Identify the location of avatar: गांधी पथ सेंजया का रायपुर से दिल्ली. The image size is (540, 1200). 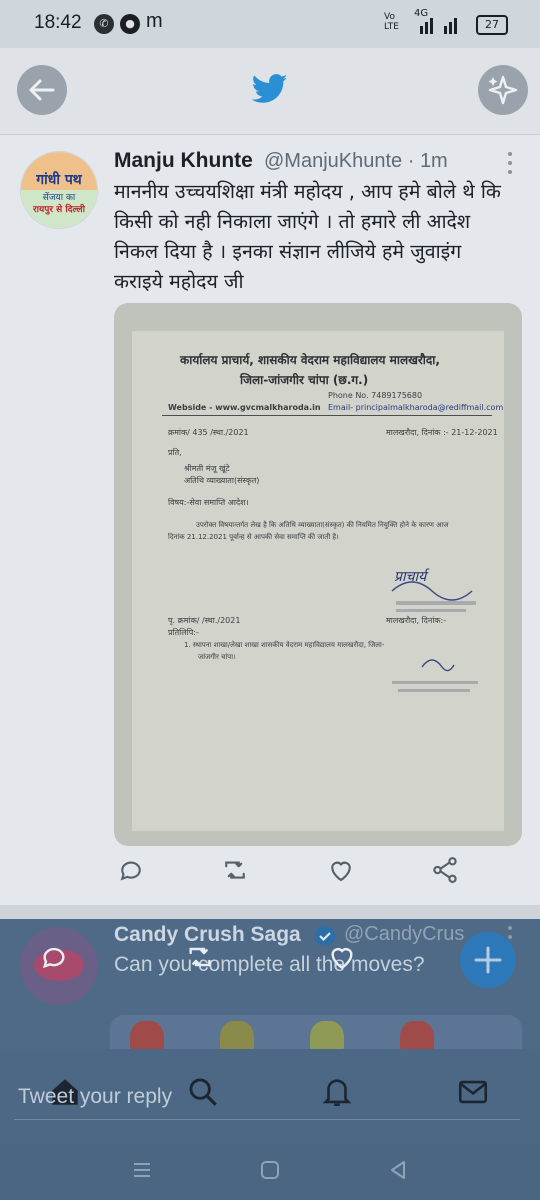
(59, 190).